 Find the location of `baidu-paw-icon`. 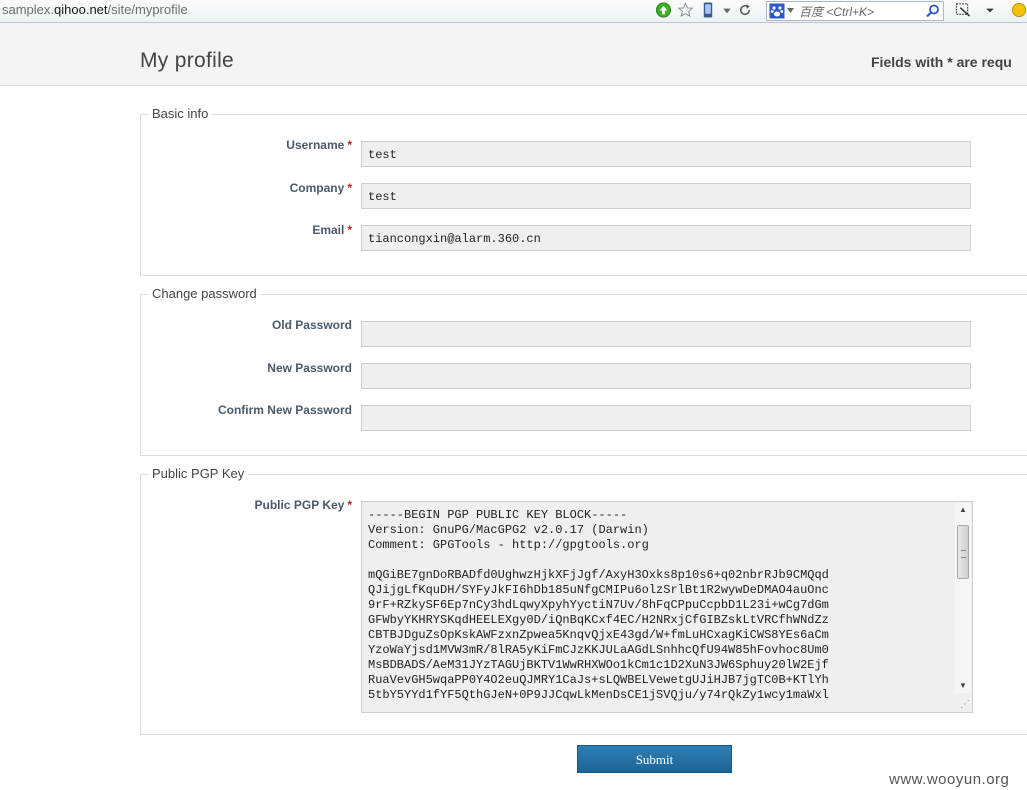

baidu-paw-icon is located at coordinates (777, 11).